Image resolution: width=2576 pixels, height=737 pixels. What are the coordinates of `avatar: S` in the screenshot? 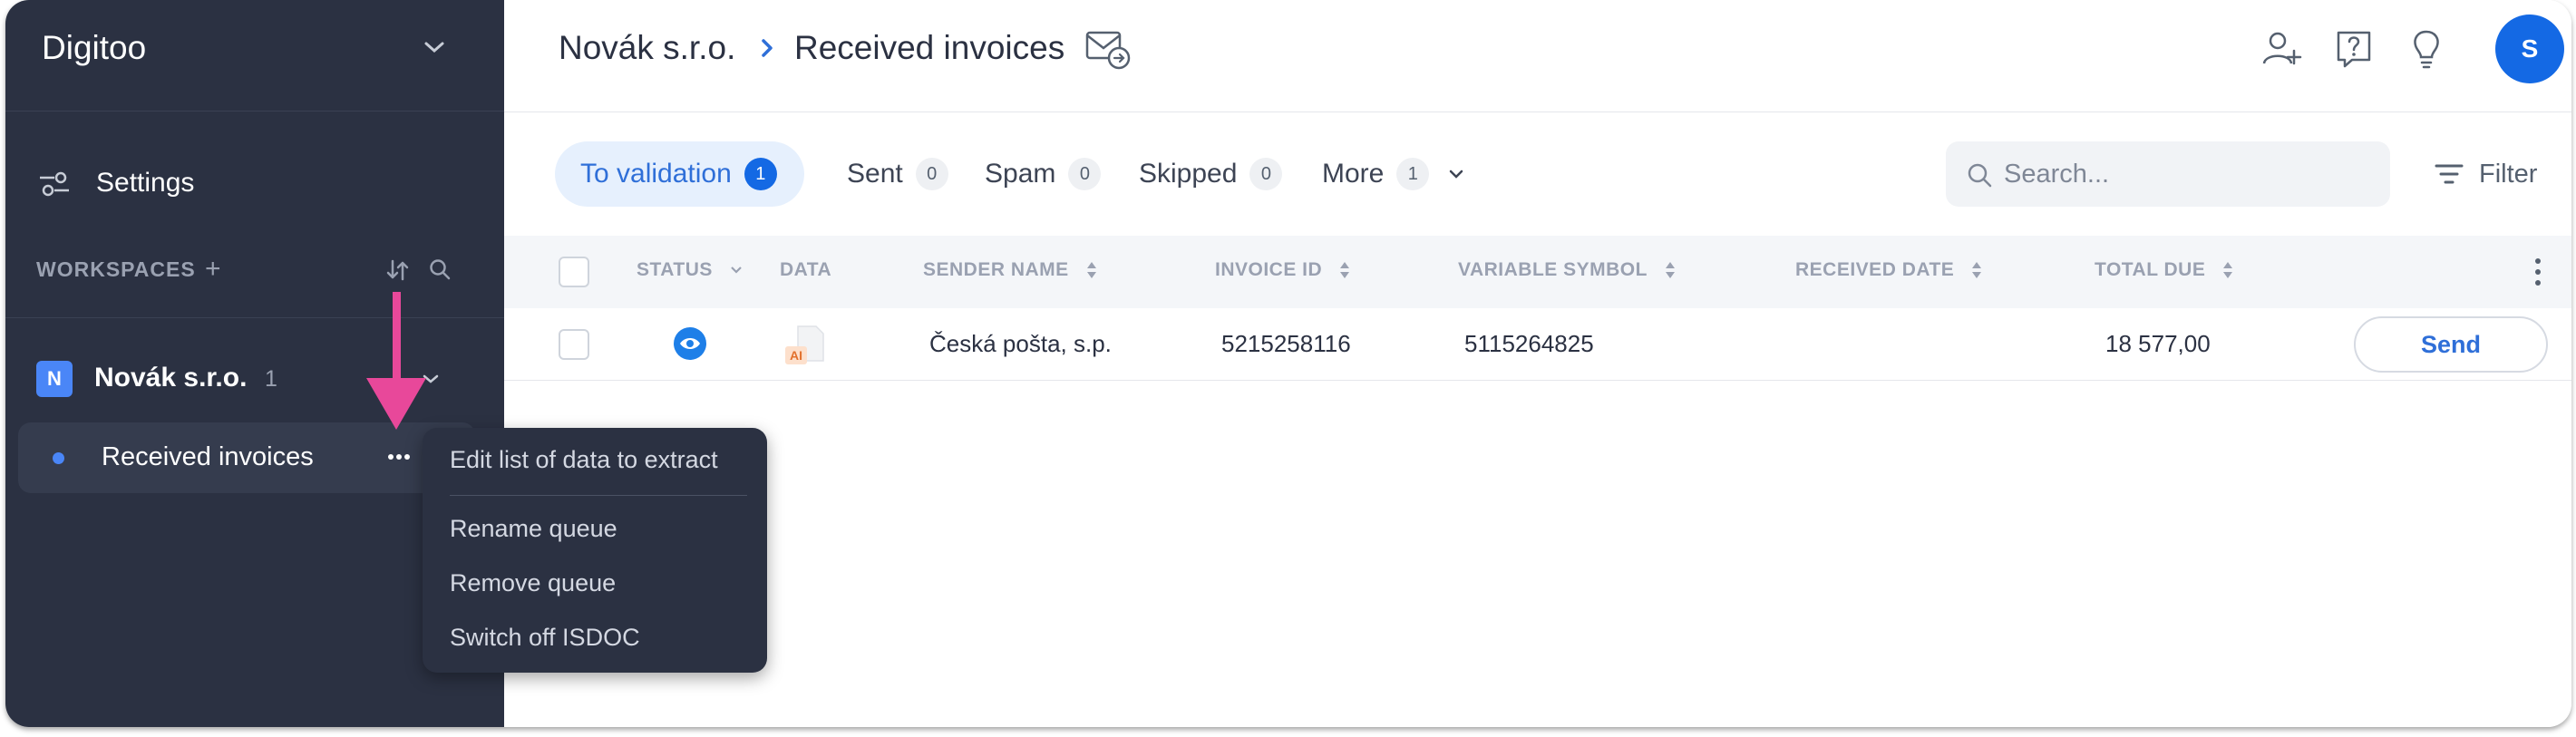 It's located at (2529, 49).